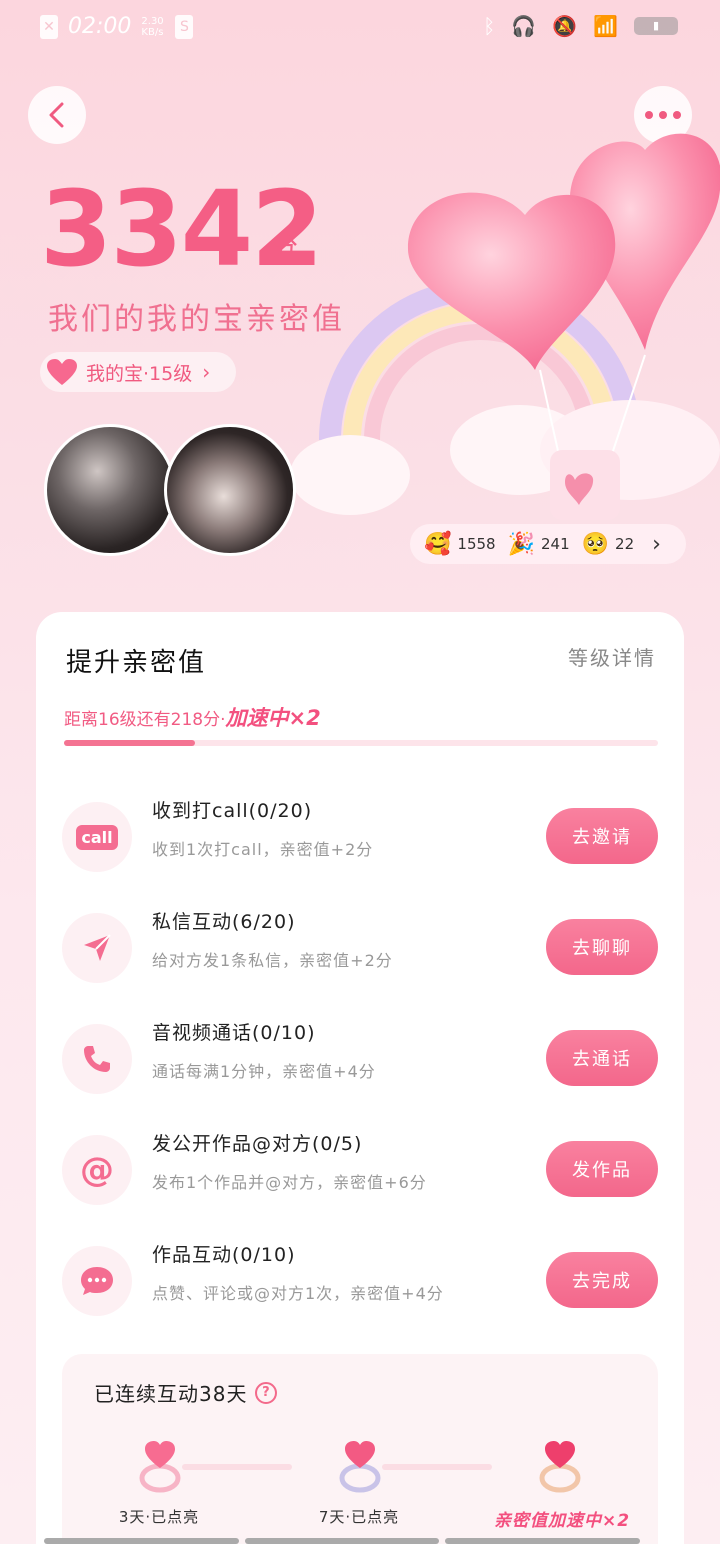 This screenshot has height=1544, width=720. I want to click on wifi-icon: 📶, so click(605, 26).